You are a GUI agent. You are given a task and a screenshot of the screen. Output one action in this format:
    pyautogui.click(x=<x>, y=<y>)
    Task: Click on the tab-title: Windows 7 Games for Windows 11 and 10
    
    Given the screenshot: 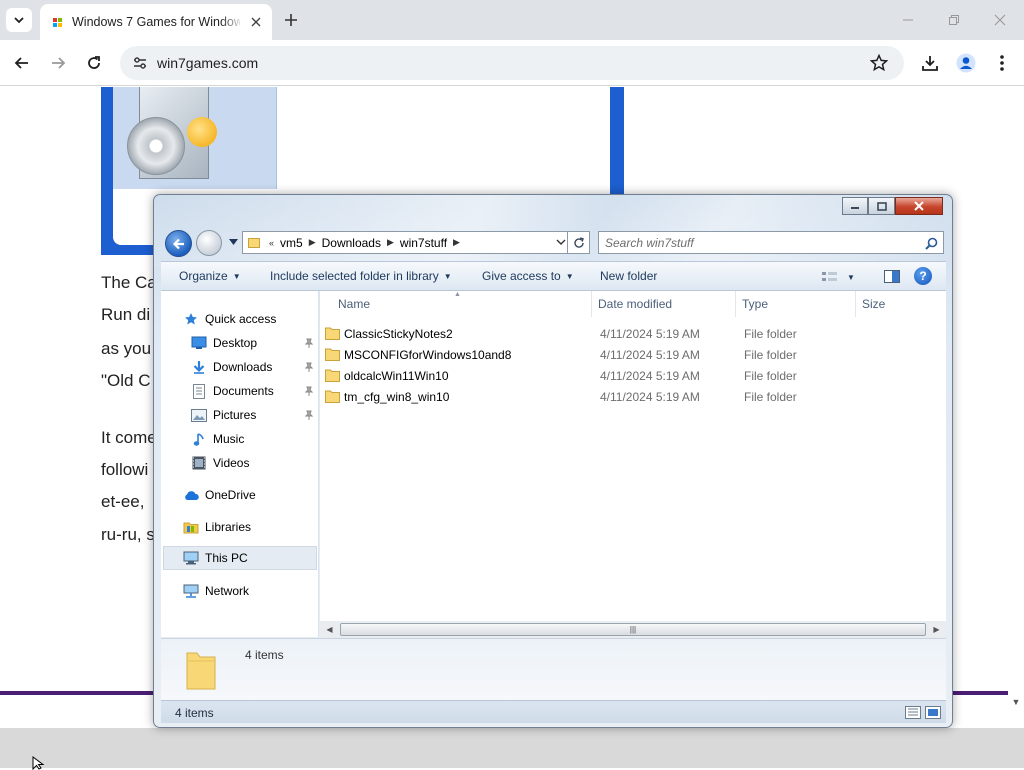 What is the action you would take?
    pyautogui.click(x=156, y=22)
    